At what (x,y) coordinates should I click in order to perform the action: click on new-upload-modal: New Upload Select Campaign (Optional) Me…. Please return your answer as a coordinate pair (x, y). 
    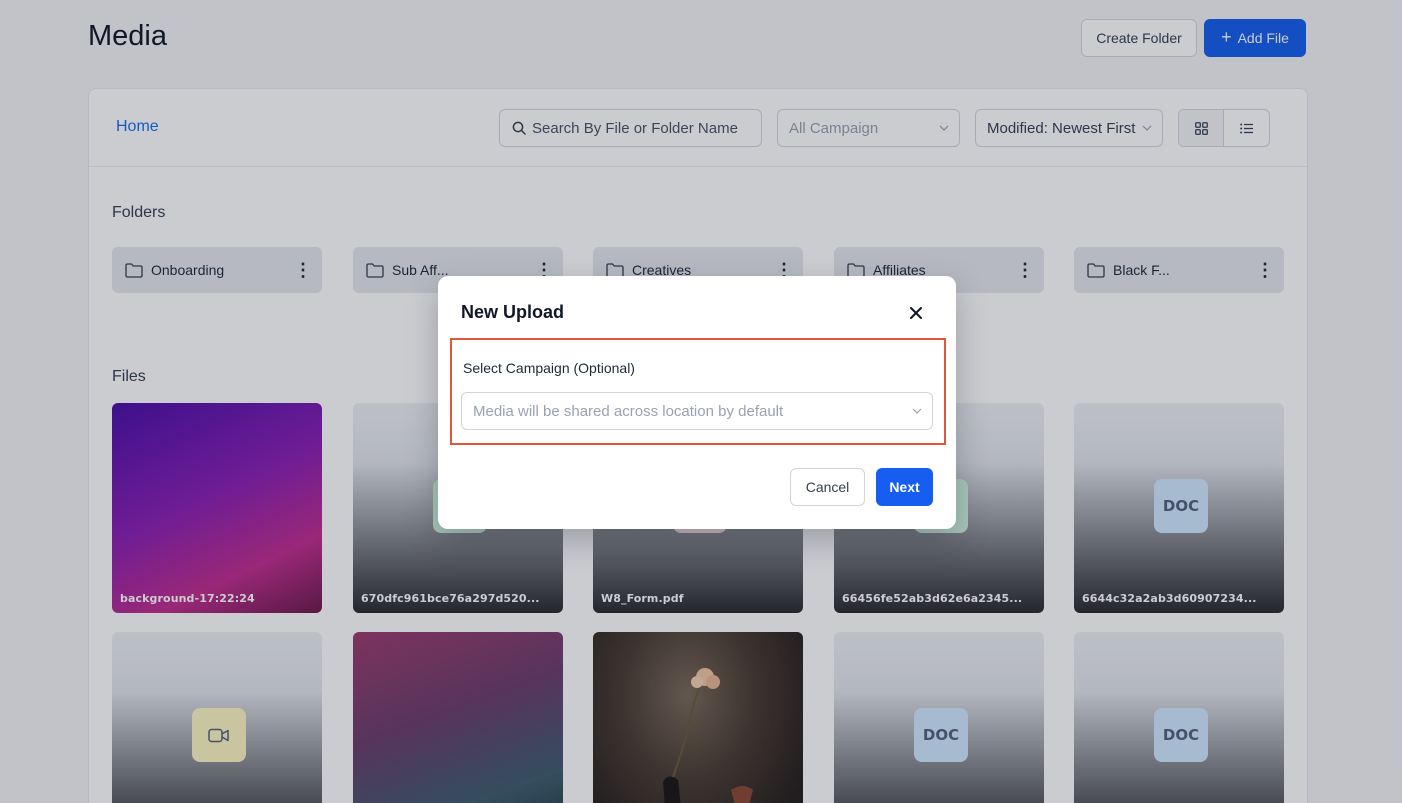
    Looking at the image, I should click on (697, 402).